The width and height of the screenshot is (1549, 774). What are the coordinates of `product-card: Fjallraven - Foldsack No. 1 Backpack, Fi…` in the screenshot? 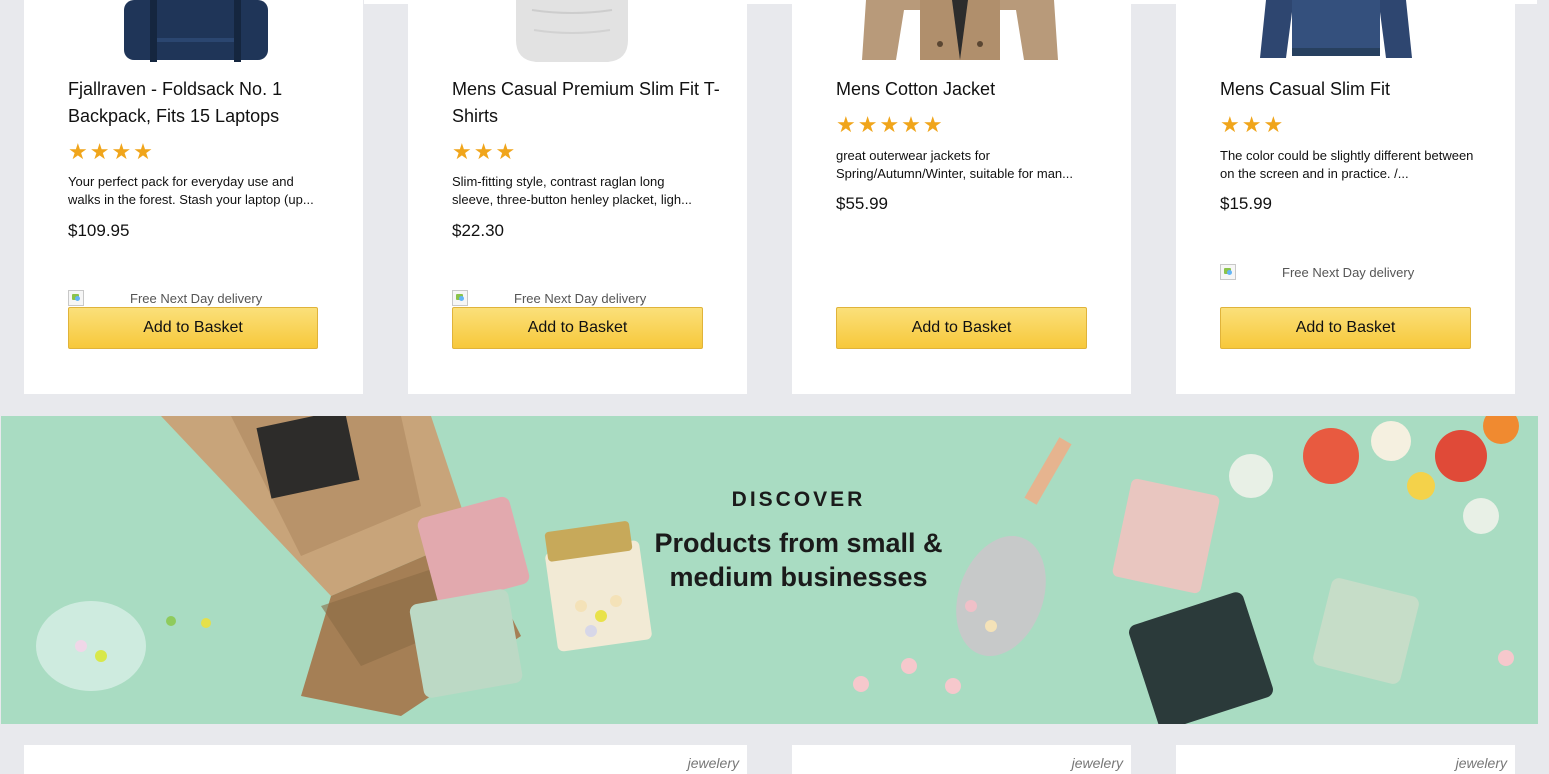 It's located at (193, 197).